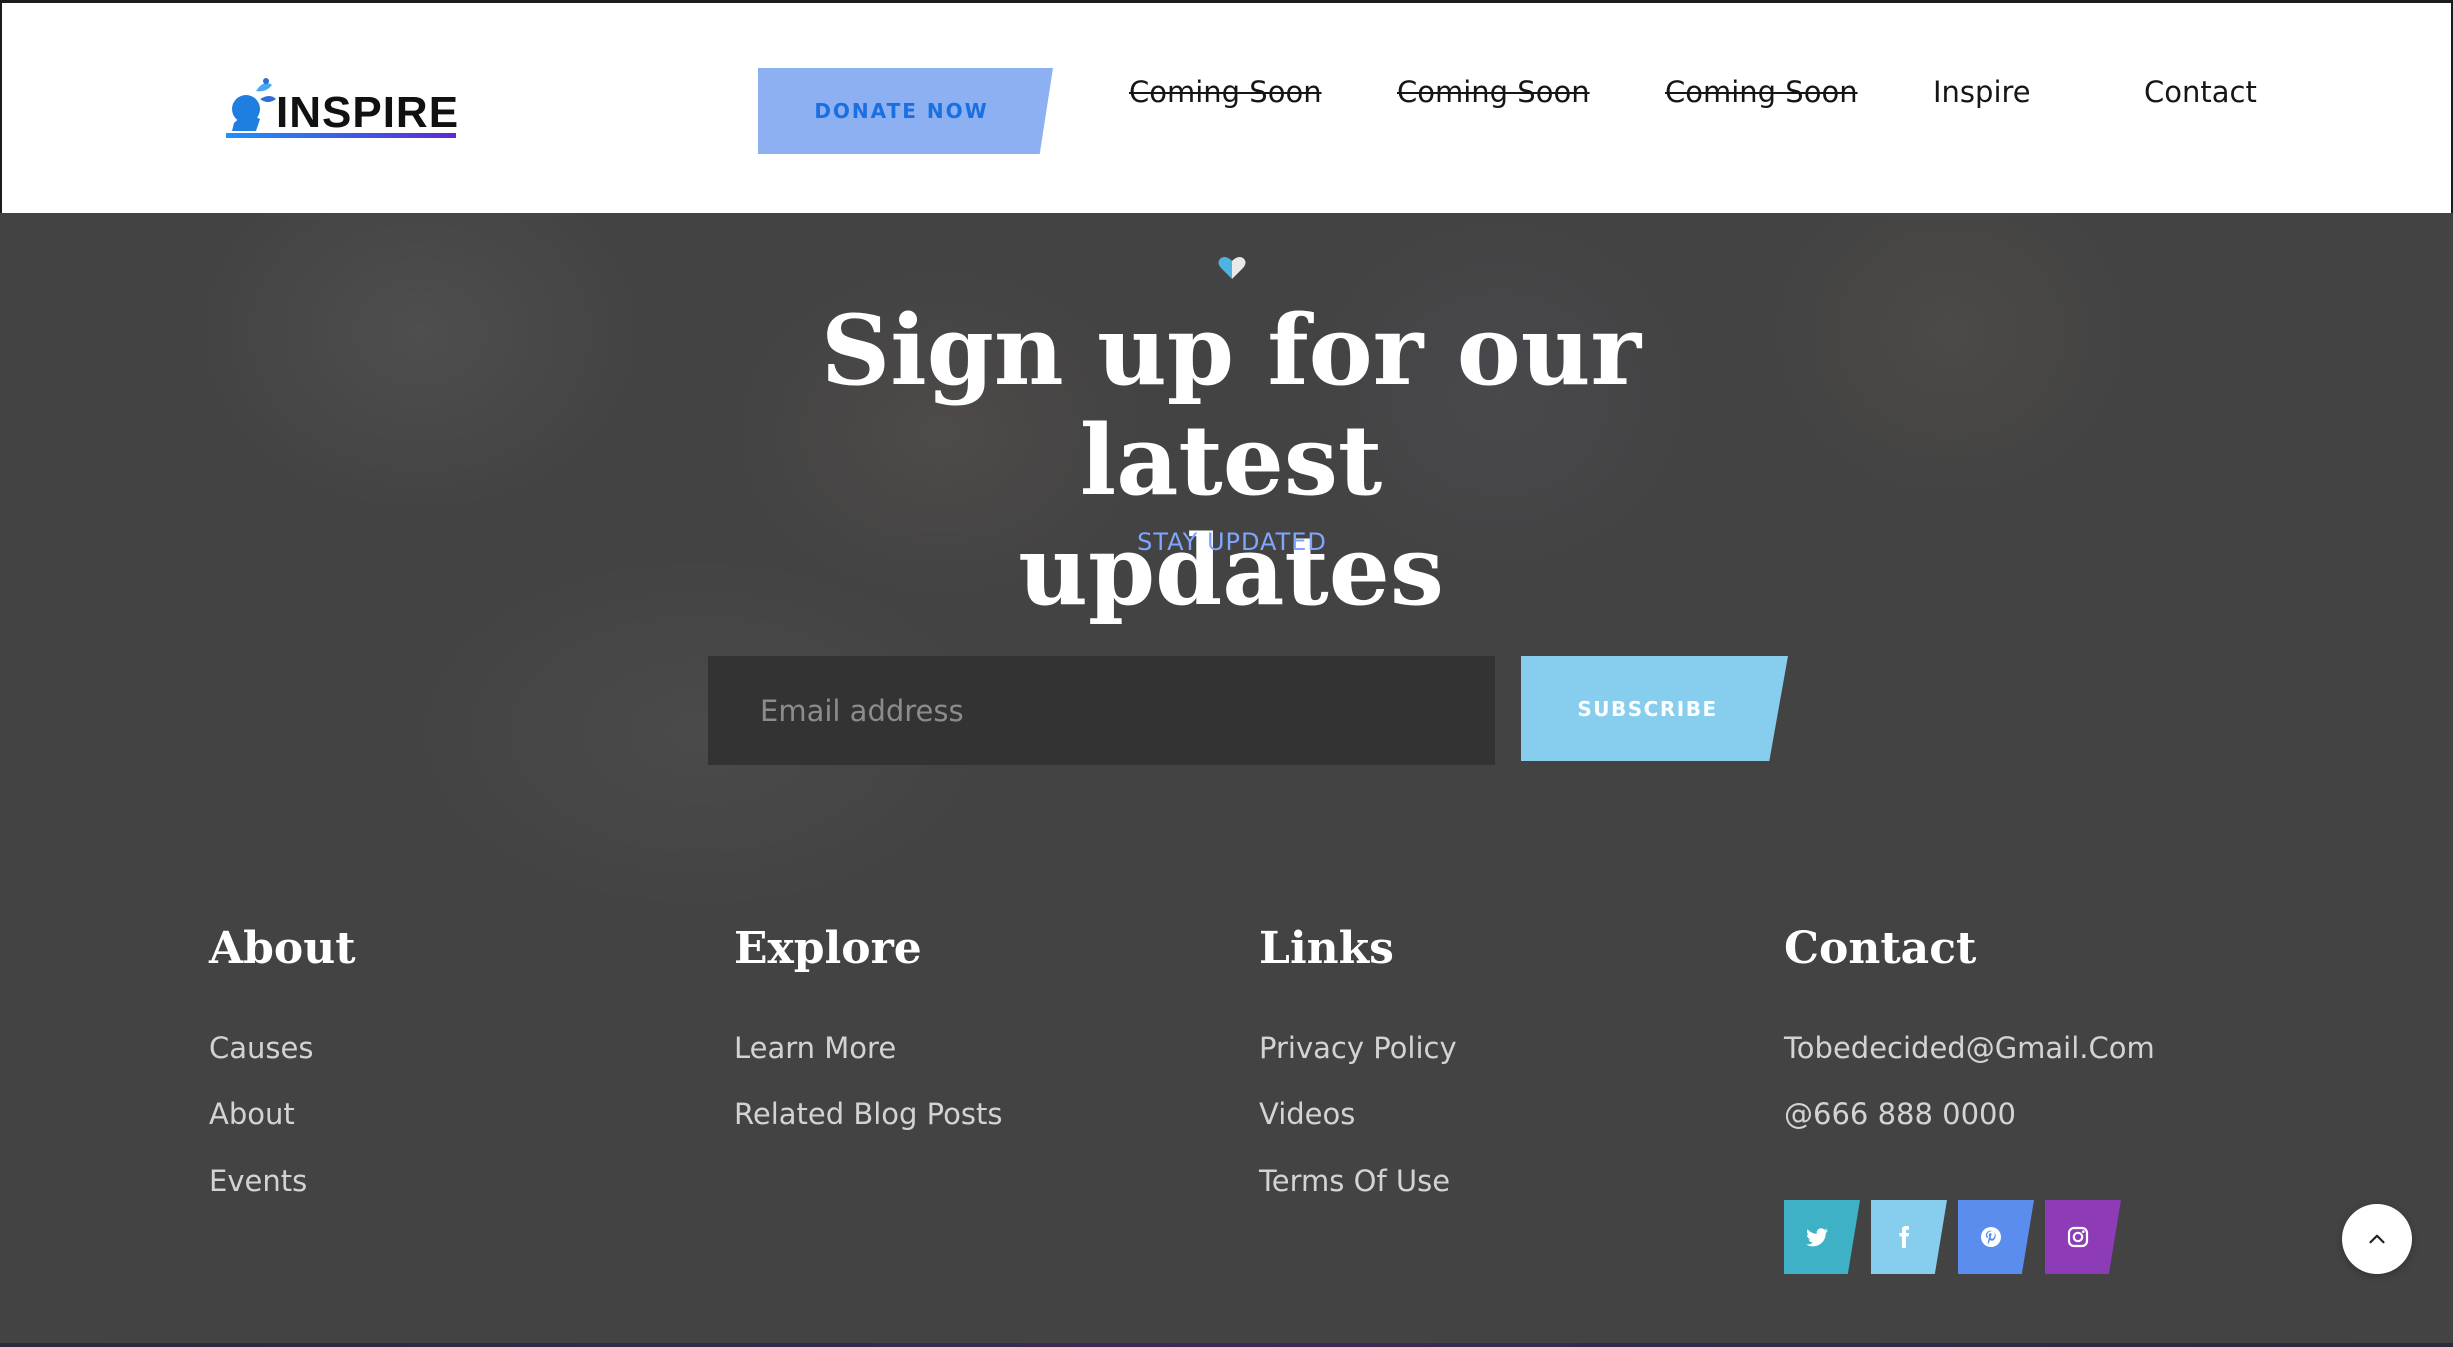 The width and height of the screenshot is (2453, 1347). What do you see at coordinates (1232, 542) in the screenshot?
I see `stay-updated-label: STAY UPDATED` at bounding box center [1232, 542].